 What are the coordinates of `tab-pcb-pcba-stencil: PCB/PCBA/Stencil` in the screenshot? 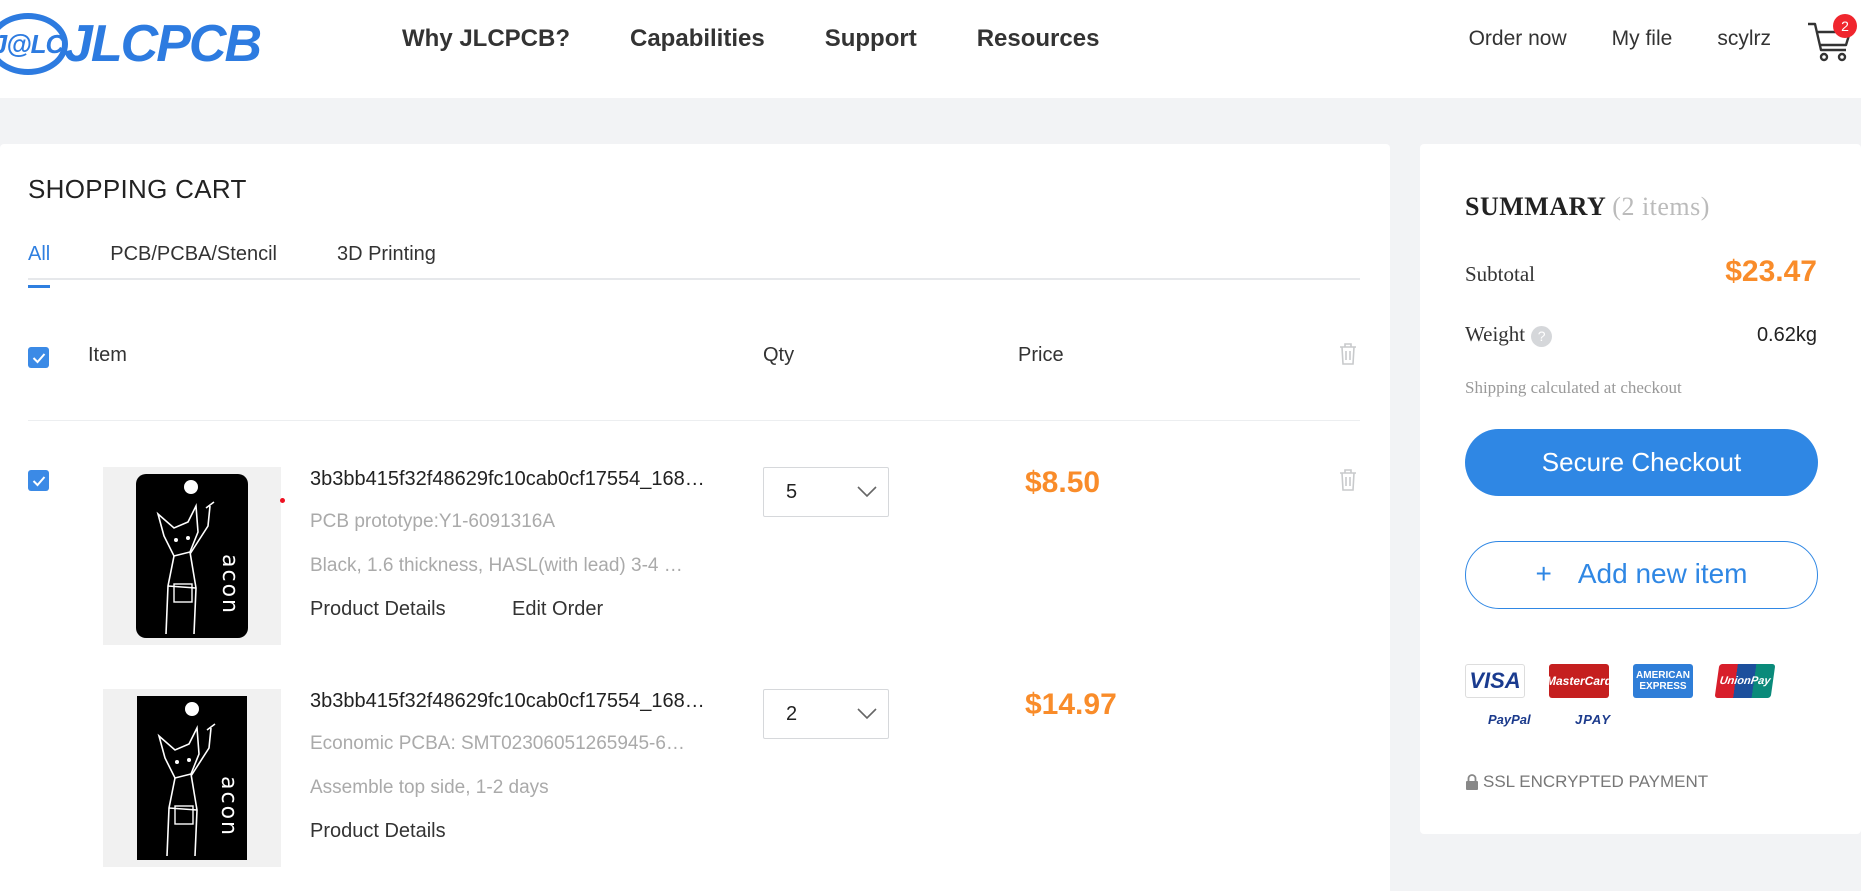 It's located at (193, 257).